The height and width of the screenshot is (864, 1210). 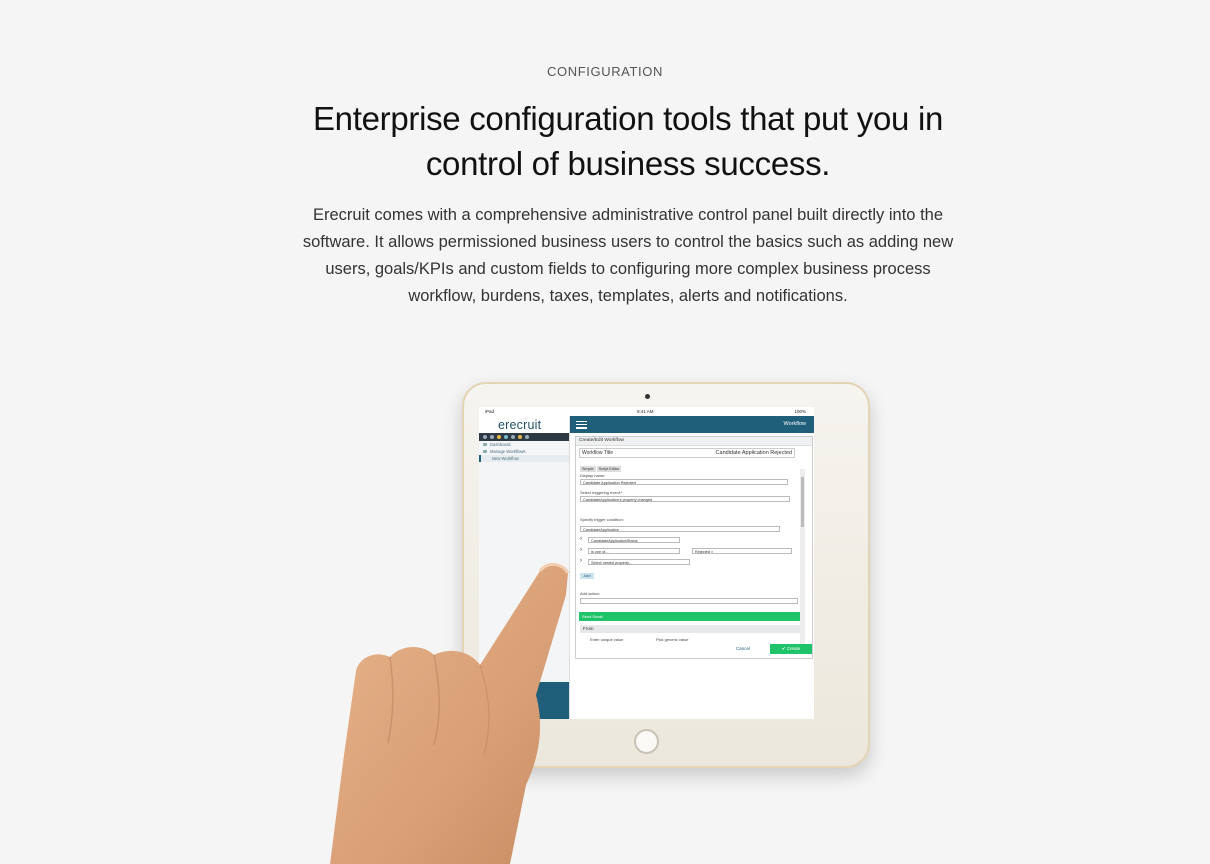 I want to click on page-title: Workflow, so click(x=794, y=424).